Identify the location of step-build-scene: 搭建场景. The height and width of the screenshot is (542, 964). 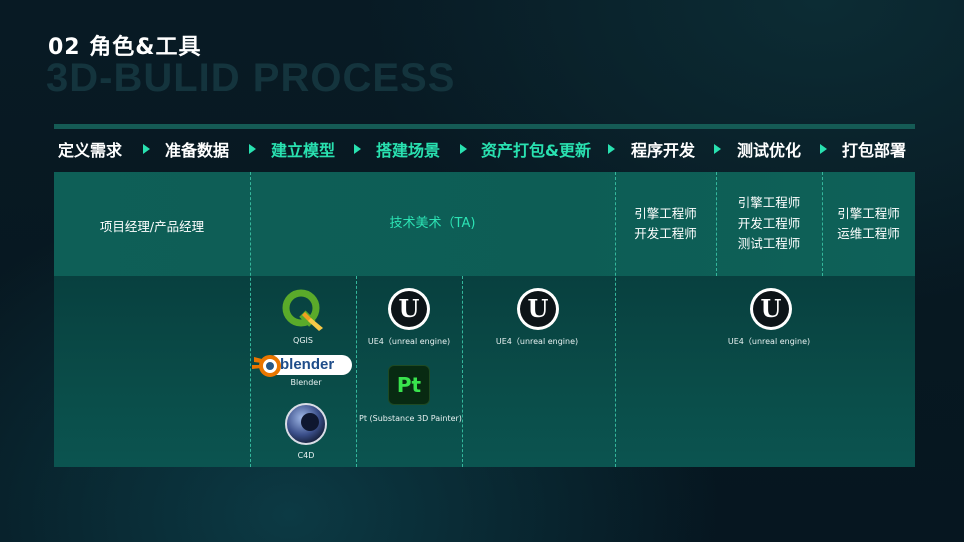
(407, 150).